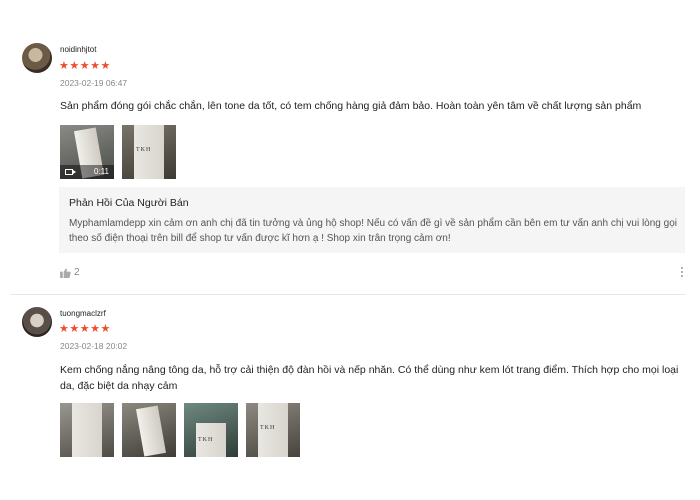 This screenshot has width=700, height=500. What do you see at coordinates (77, 272) in the screenshot?
I see `like-count: 2` at bounding box center [77, 272].